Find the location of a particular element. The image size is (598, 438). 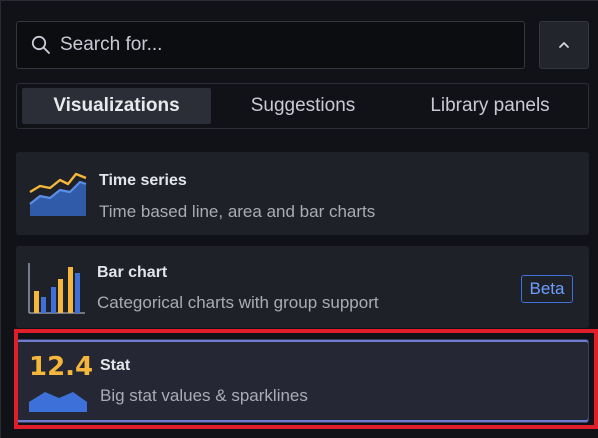

card-description: Categorical charts with group support is located at coordinates (238, 302).